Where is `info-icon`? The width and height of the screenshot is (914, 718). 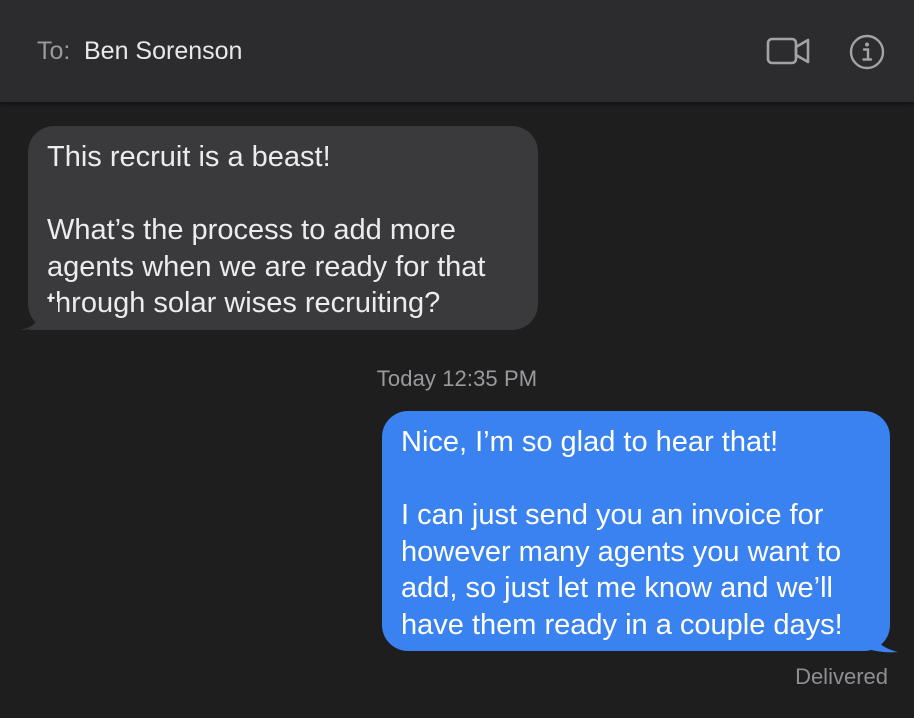 info-icon is located at coordinates (867, 52).